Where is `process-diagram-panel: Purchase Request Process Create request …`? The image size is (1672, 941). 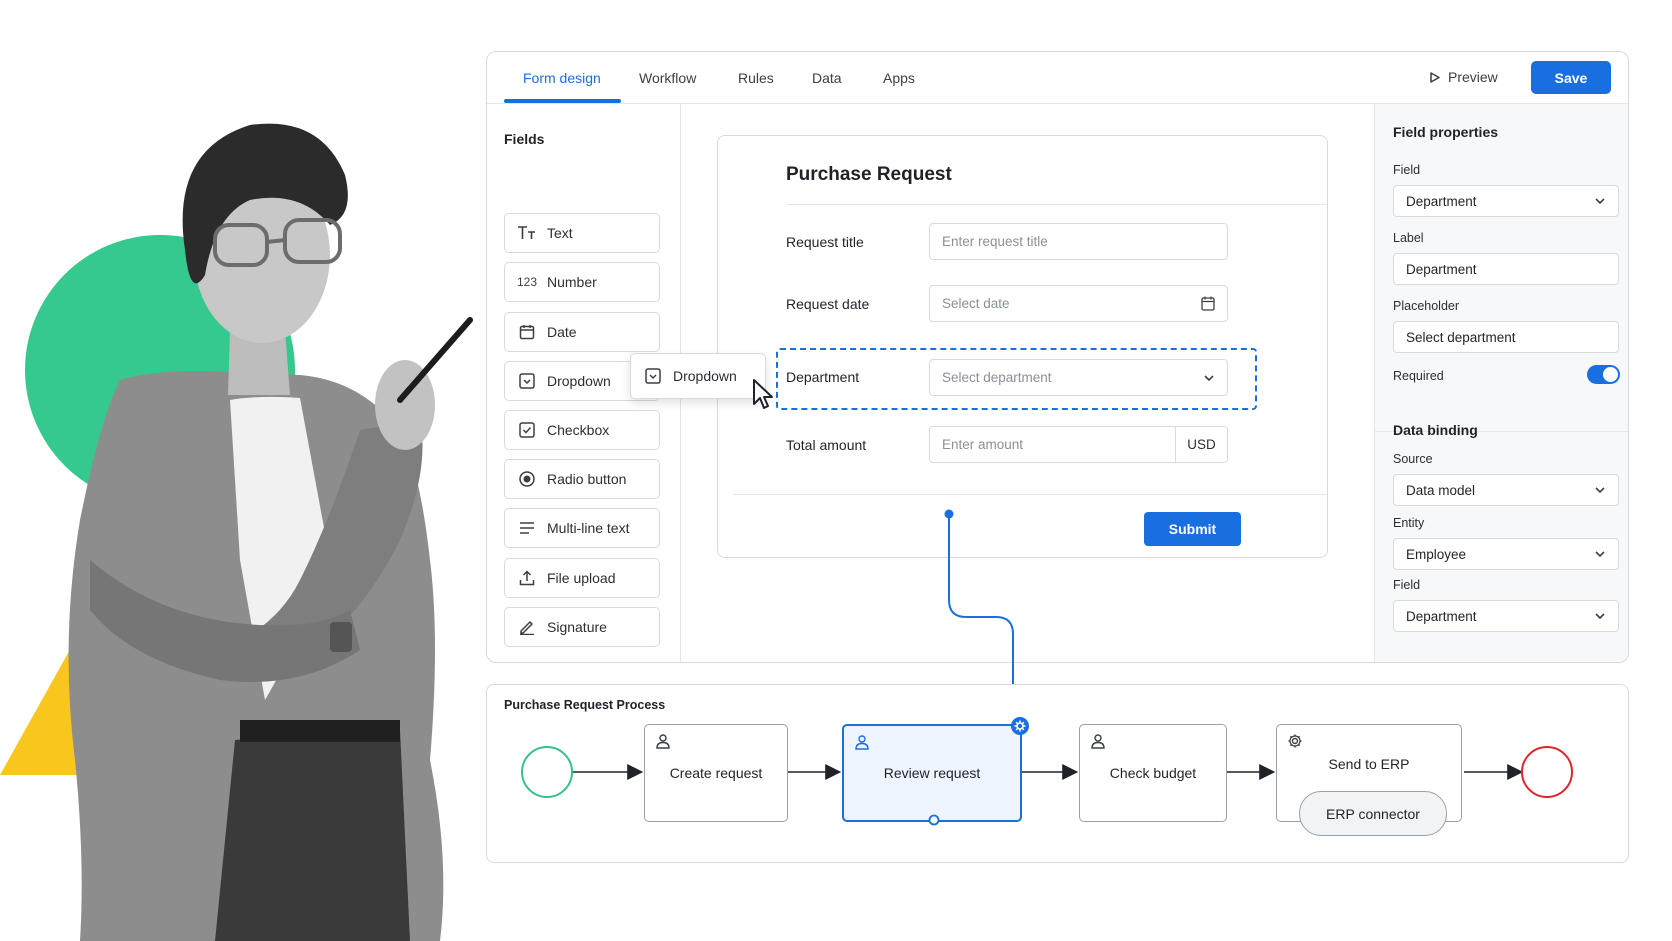
process-diagram-panel: Purchase Request Process Create request … is located at coordinates (1057, 773).